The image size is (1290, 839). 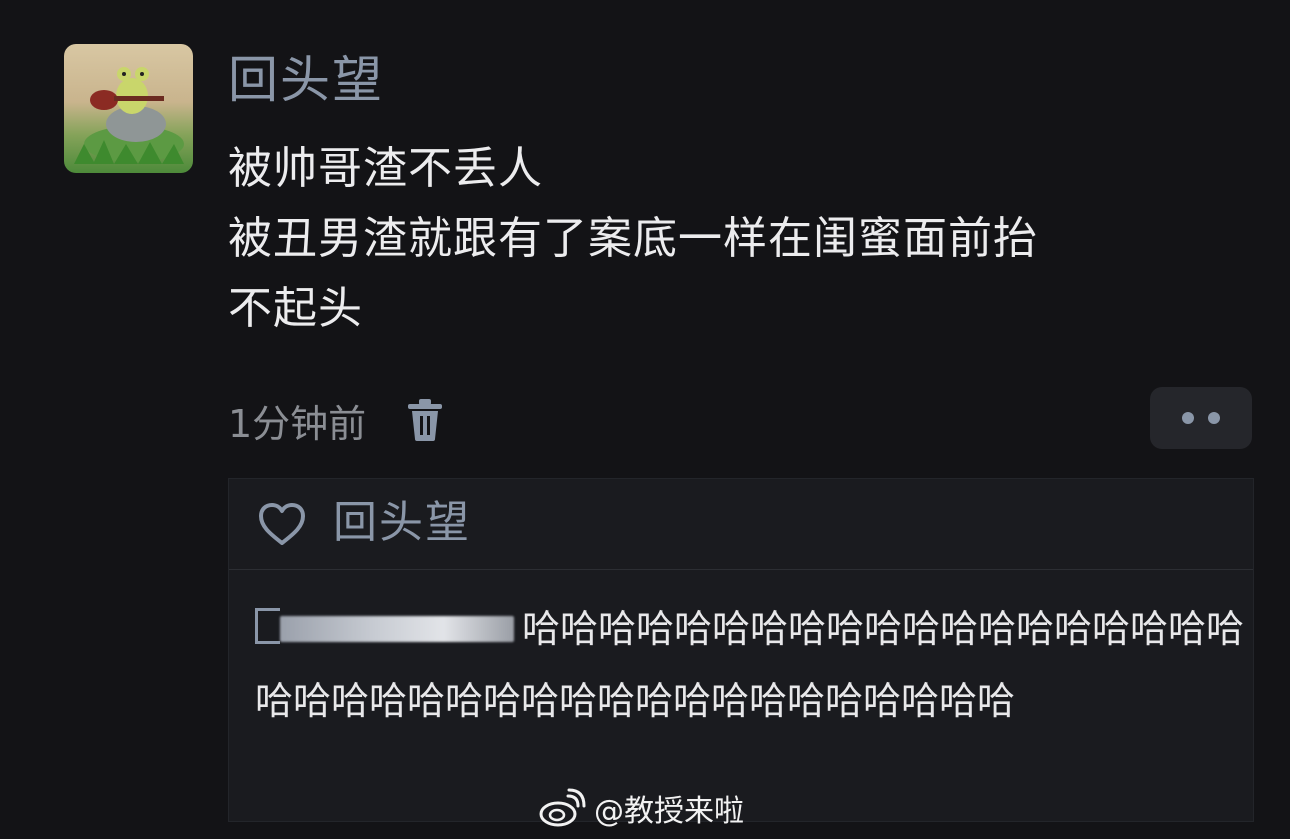 What do you see at coordinates (397, 629) in the screenshot?
I see `redacted-blur` at bounding box center [397, 629].